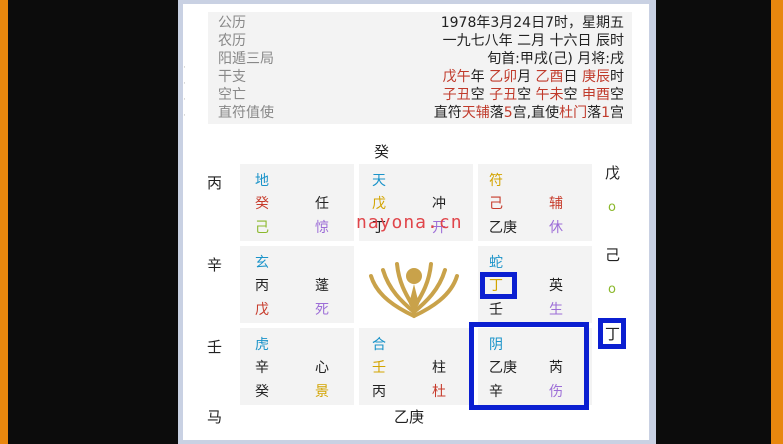 The width and height of the screenshot is (783, 444). Describe the element at coordinates (533, 77) in the screenshot. I see `info-value: 戊午年 乙卯月 乙酉日 庚辰时` at that location.